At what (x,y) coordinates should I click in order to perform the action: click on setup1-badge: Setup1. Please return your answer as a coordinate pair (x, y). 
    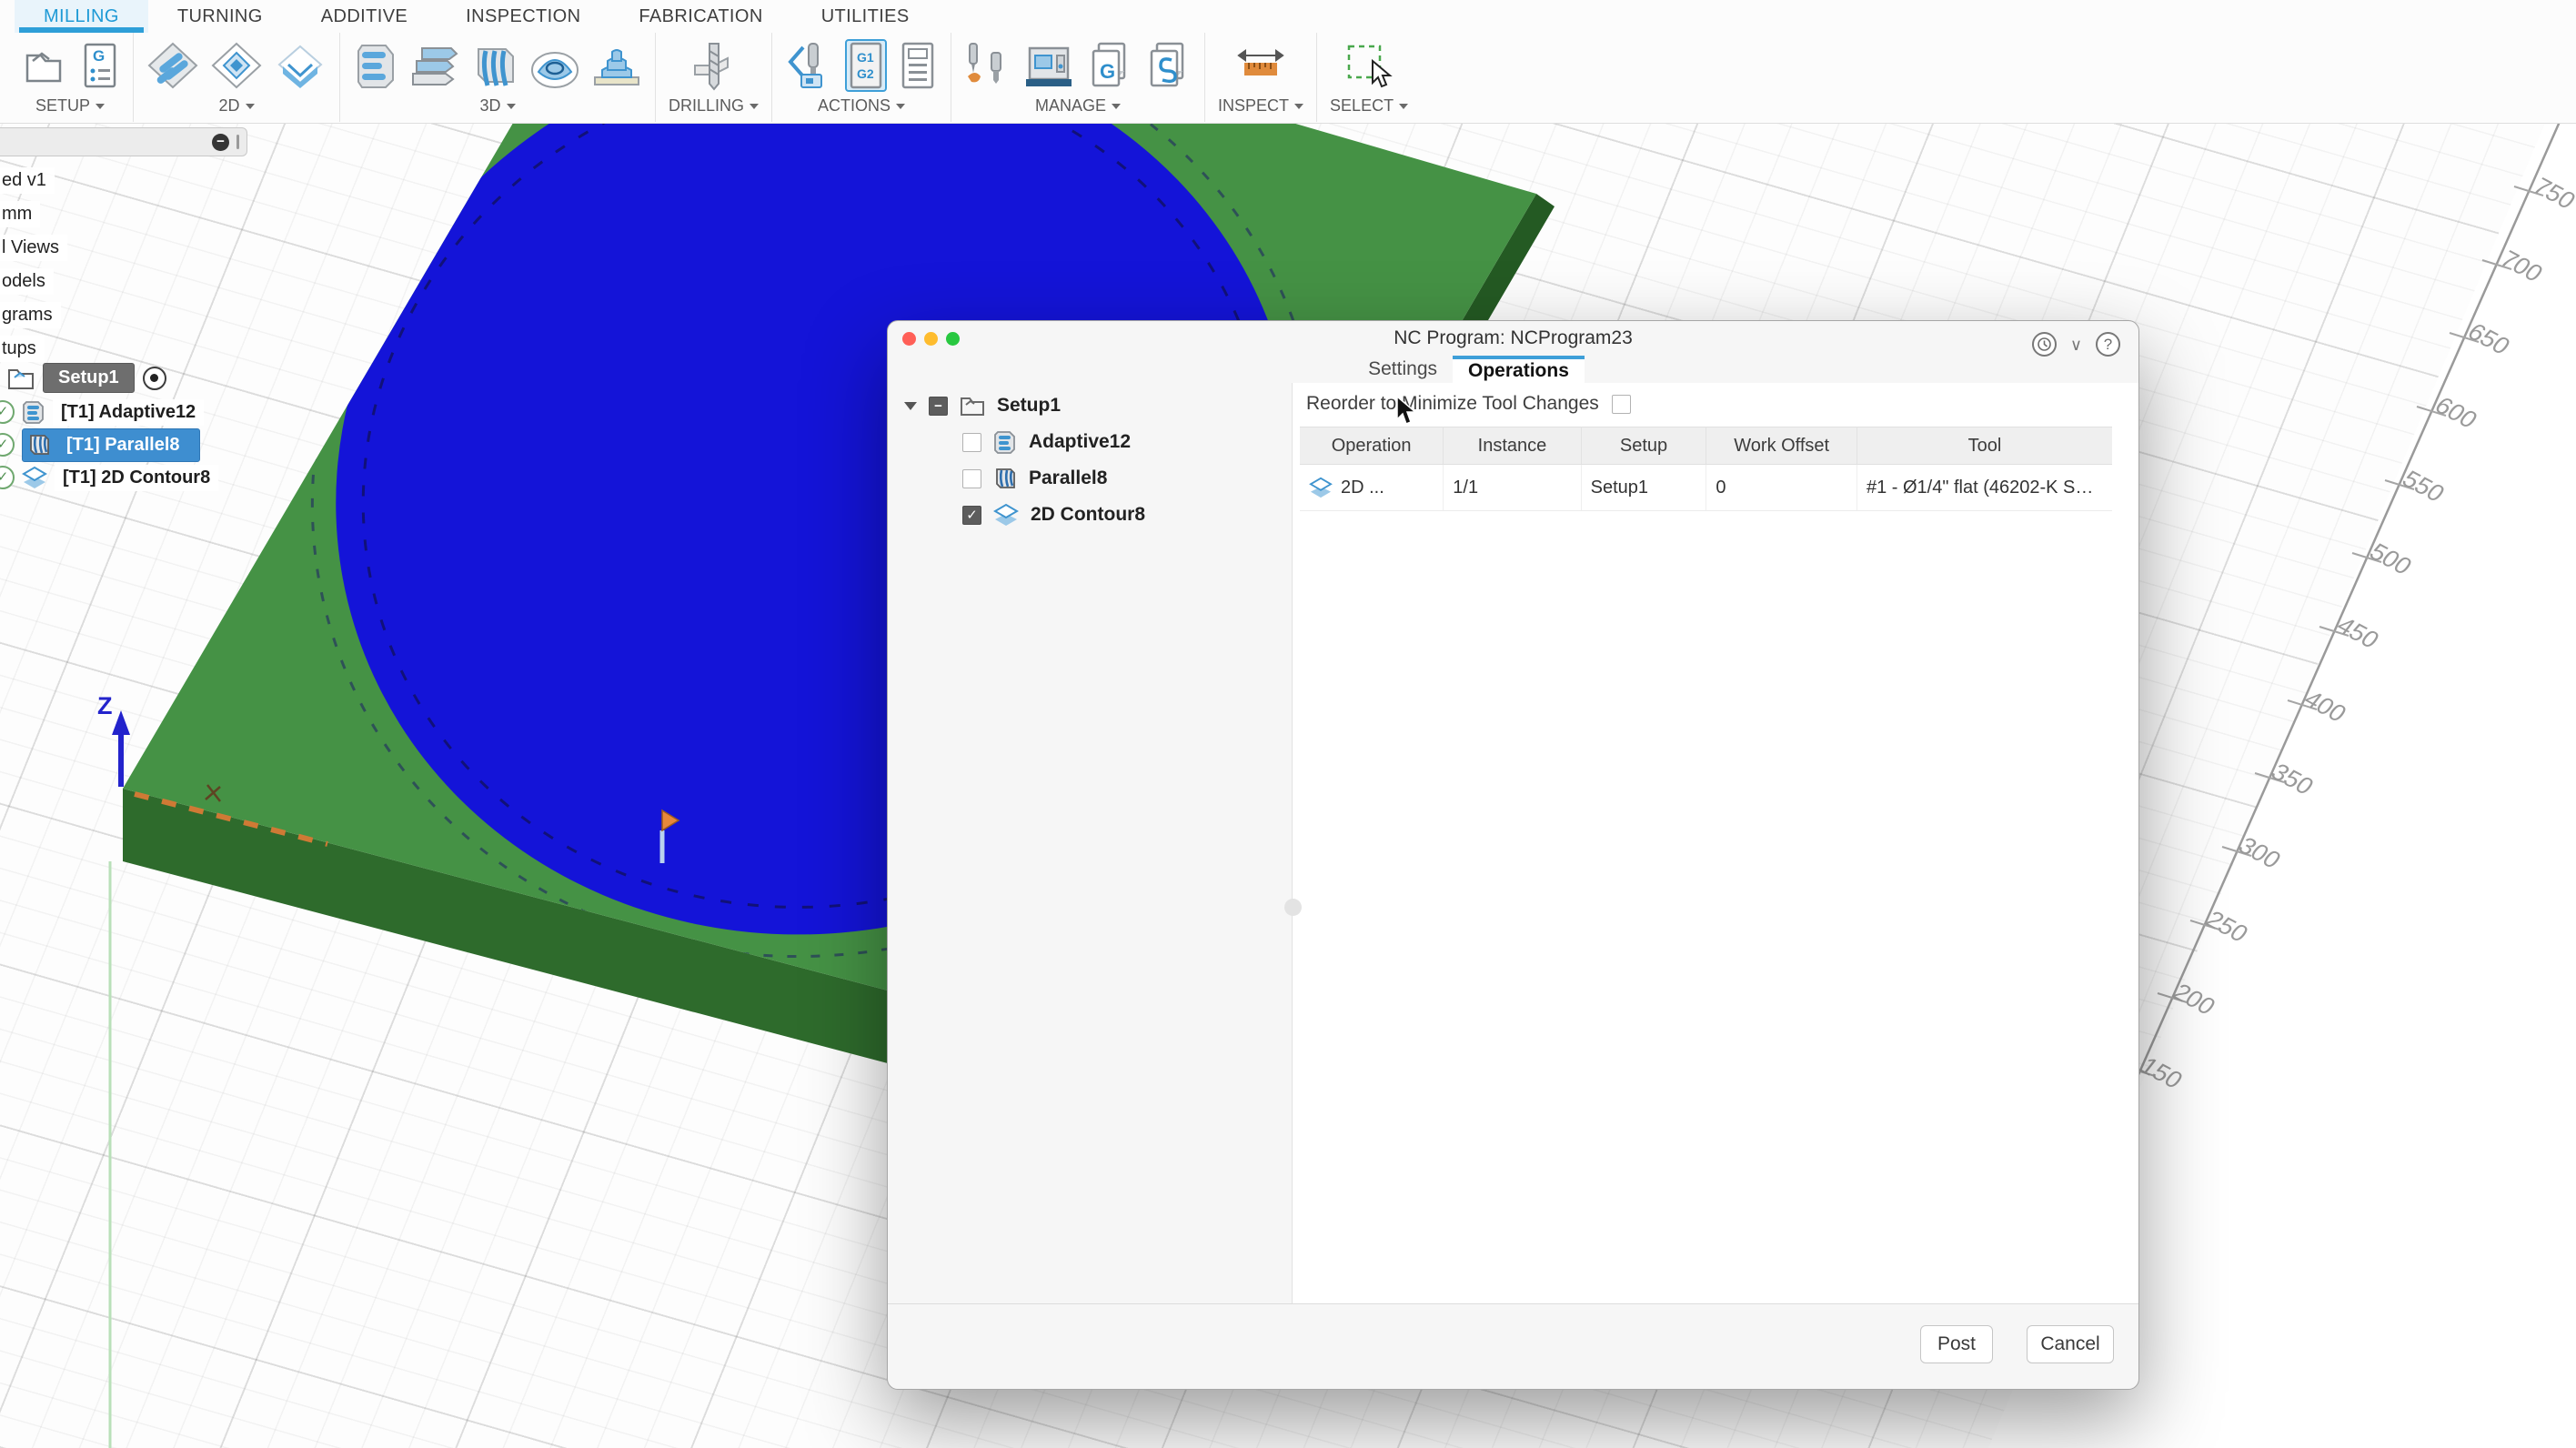
    Looking at the image, I should click on (89, 378).